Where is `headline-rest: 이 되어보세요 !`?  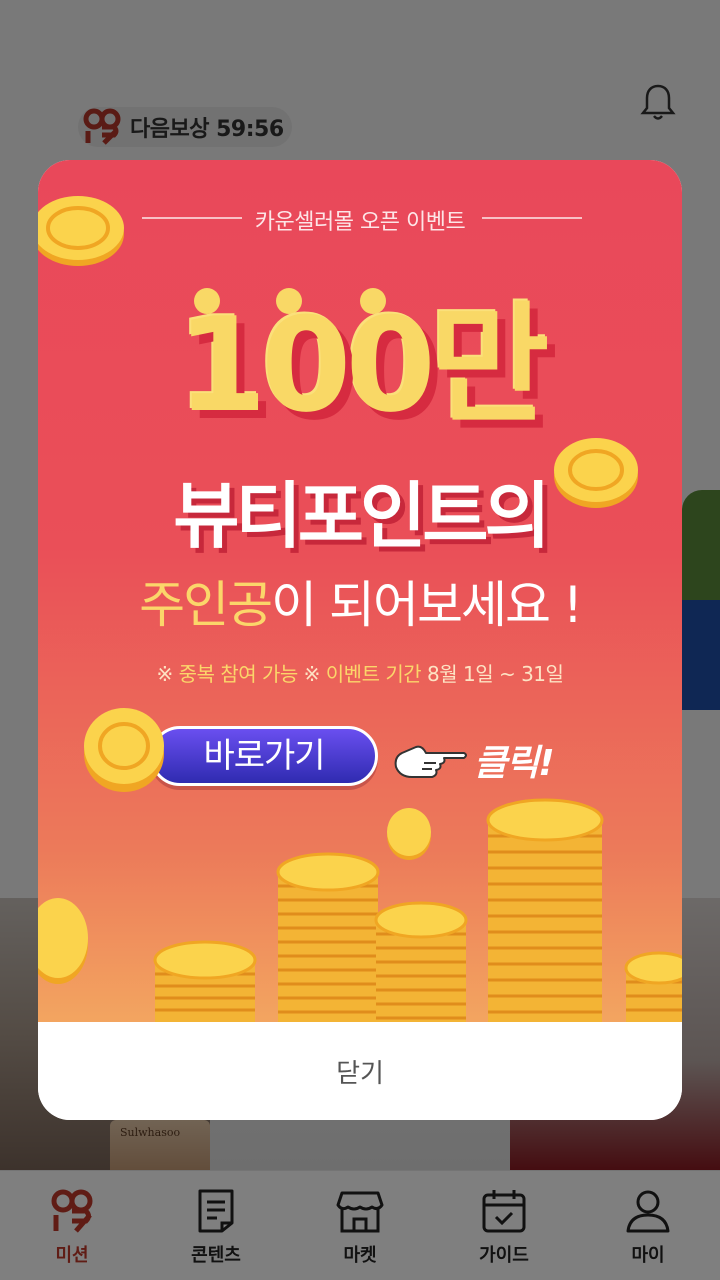
headline-rest: 이 되어보세요 ! is located at coordinates (427, 605).